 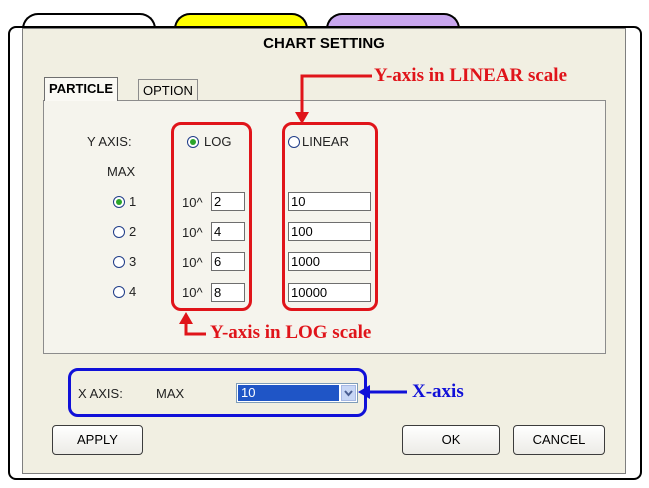 What do you see at coordinates (348, 393) in the screenshot?
I see `chevron-down-icon` at bounding box center [348, 393].